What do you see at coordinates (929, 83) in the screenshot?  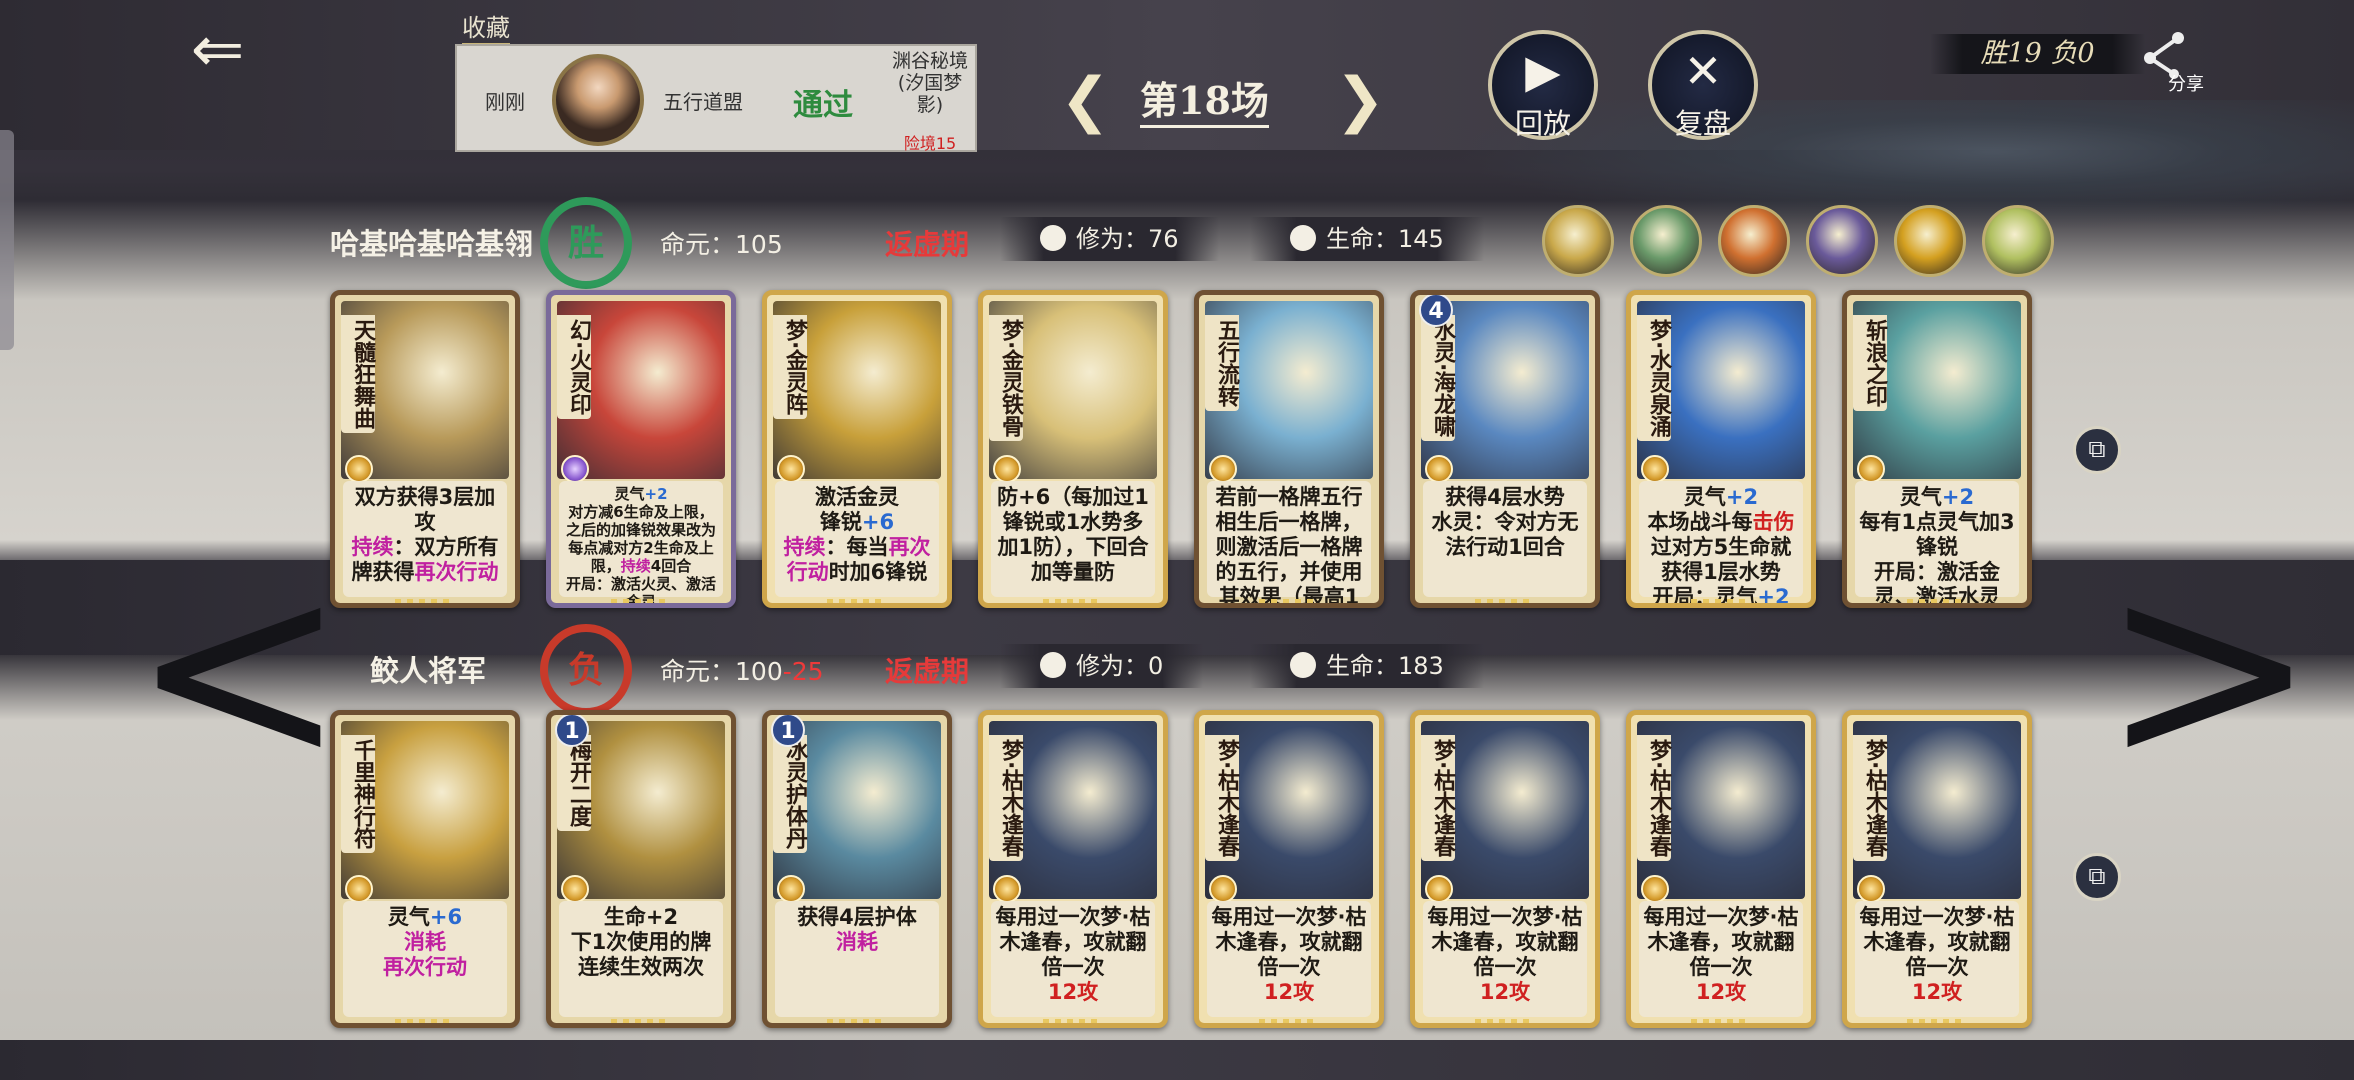 I see `record-location: 渊谷秘境(汐国梦影)` at bounding box center [929, 83].